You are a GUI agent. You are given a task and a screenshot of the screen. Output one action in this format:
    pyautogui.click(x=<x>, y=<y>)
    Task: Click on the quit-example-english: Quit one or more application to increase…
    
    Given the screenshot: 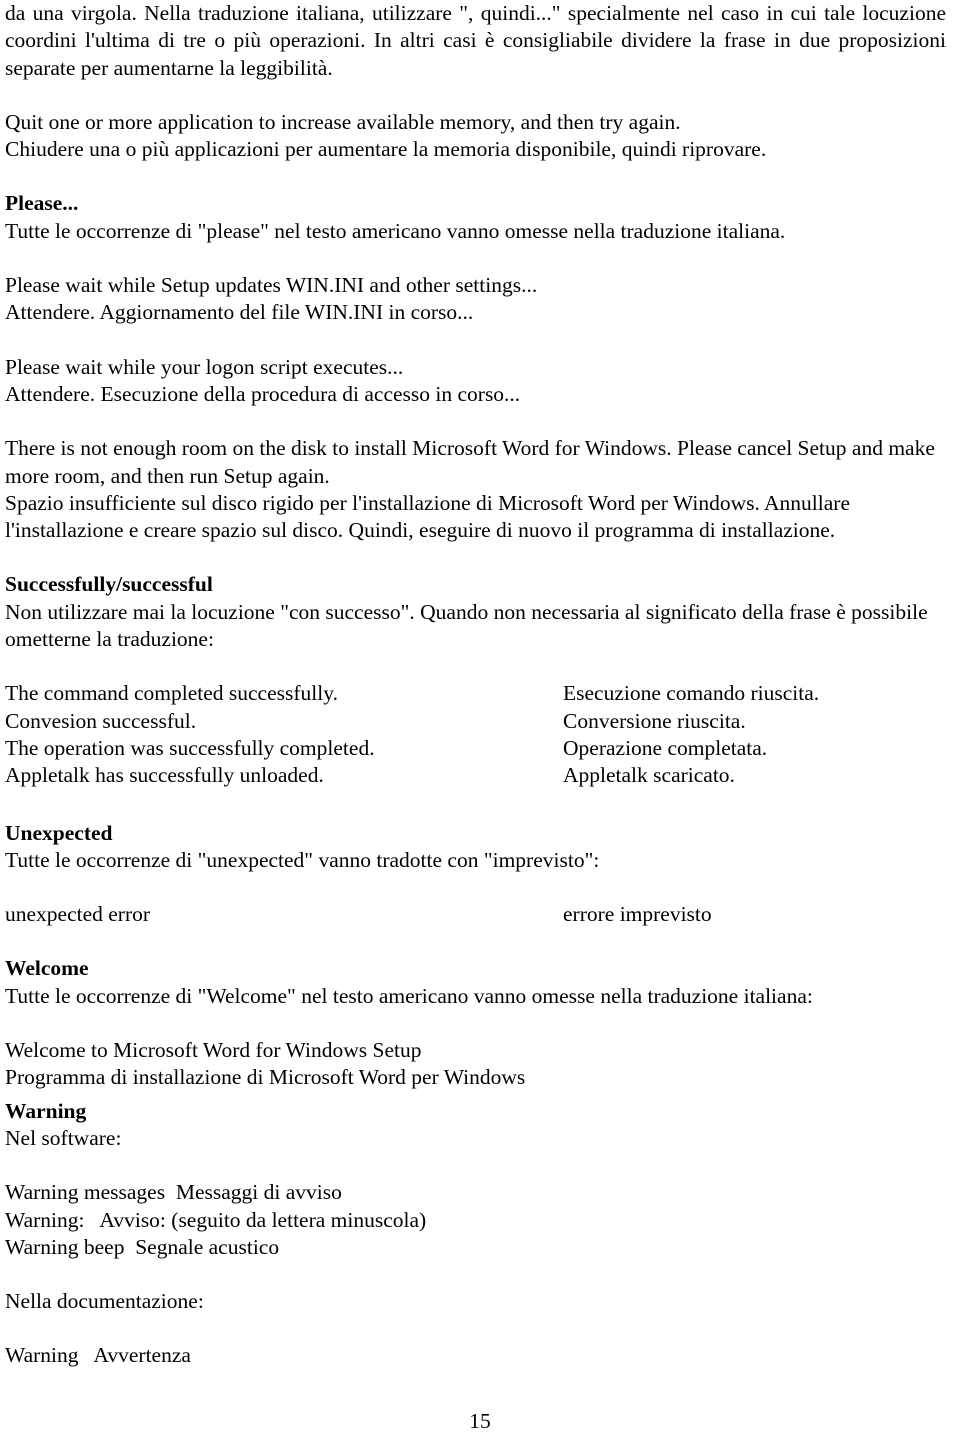 What is the action you would take?
    pyautogui.click(x=343, y=121)
    